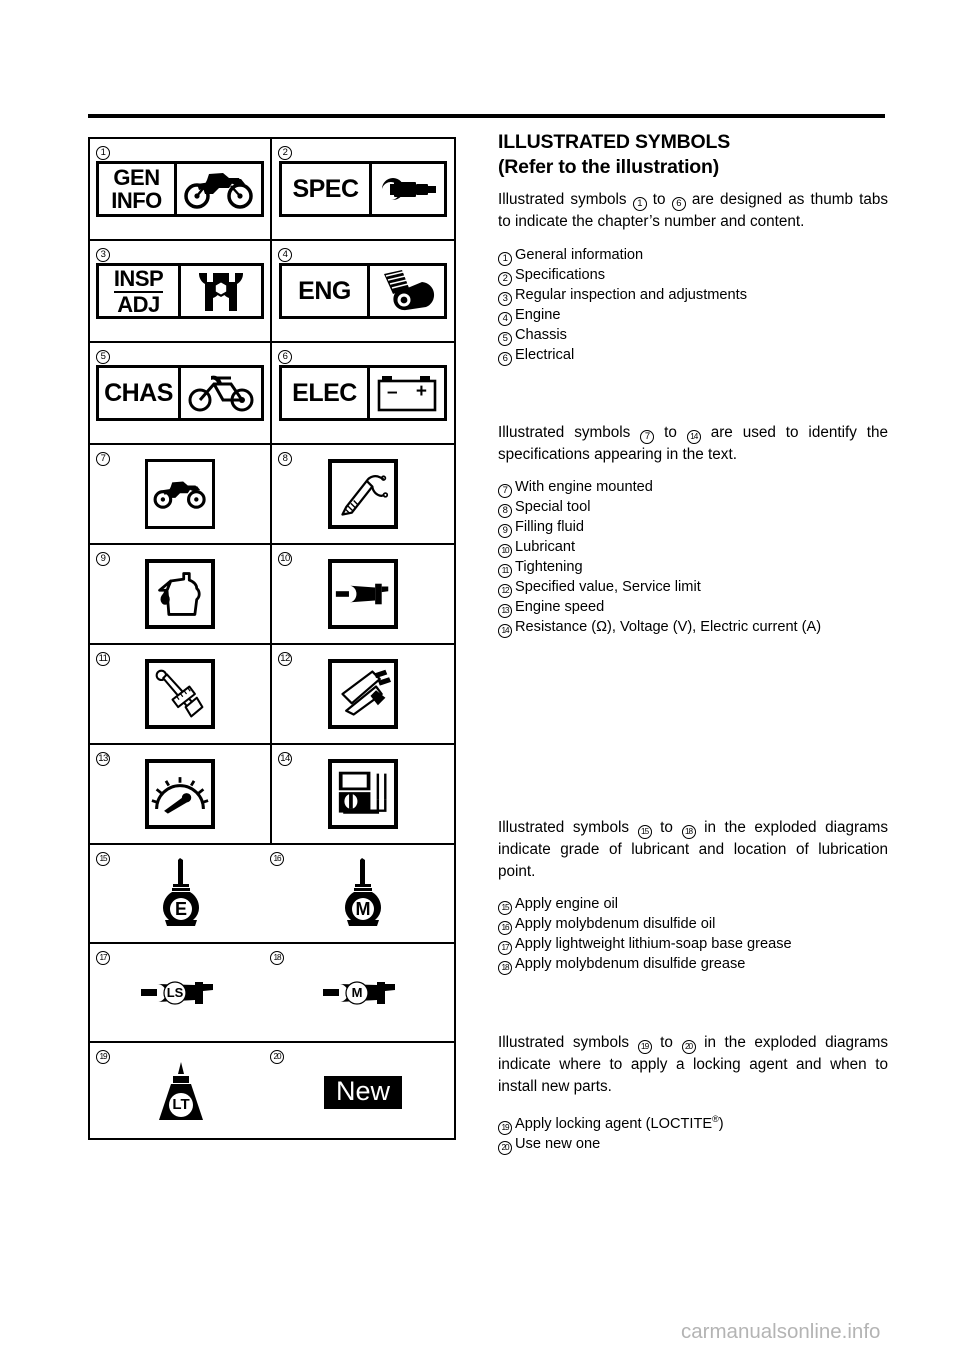 This screenshot has height=1358, width=960. What do you see at coordinates (505, 571) in the screenshot?
I see `item-number: 11` at bounding box center [505, 571].